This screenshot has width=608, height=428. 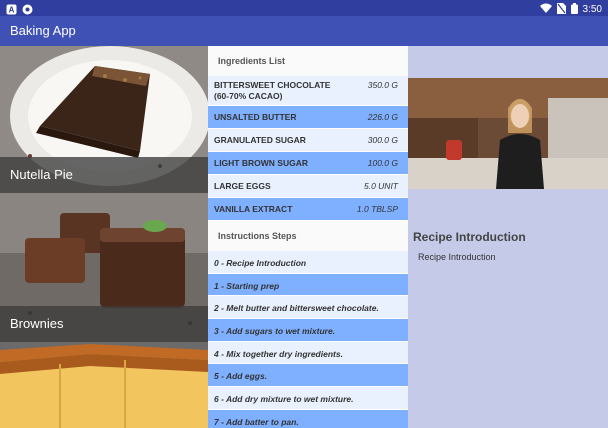 What do you see at coordinates (592, 9) in the screenshot?
I see `status-time: 3:50` at bounding box center [592, 9].